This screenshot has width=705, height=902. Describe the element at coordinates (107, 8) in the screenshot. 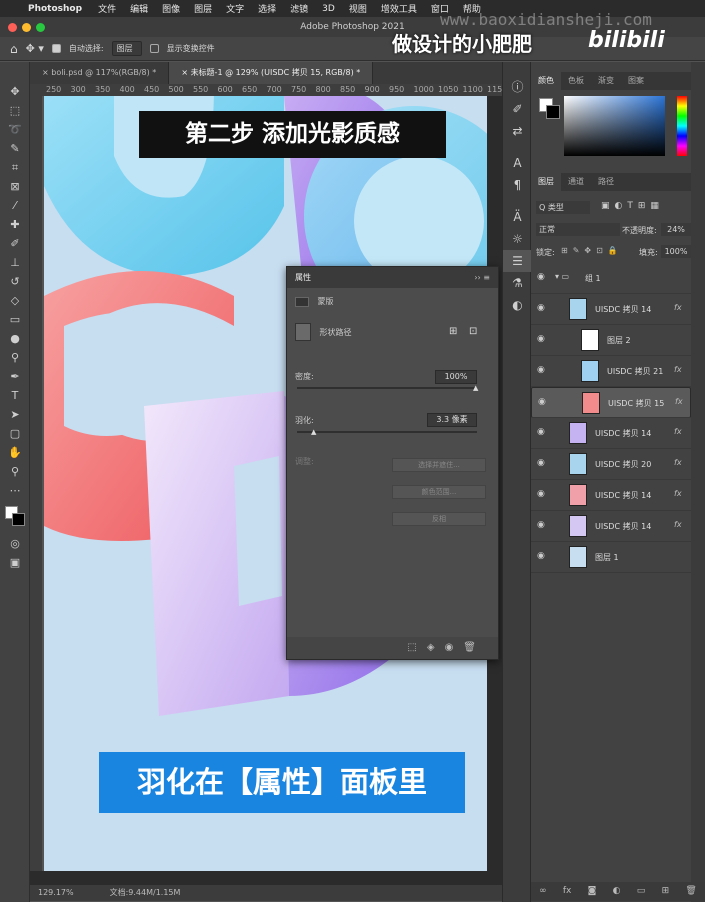

I see `menu-file: 文件` at that location.